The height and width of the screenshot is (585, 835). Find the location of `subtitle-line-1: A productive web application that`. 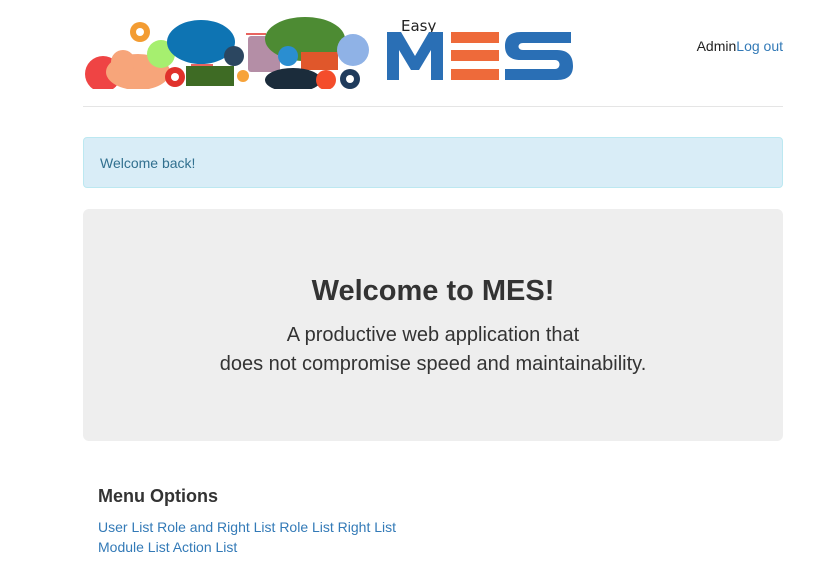

subtitle-line-1: A productive web application that is located at coordinates (433, 335).